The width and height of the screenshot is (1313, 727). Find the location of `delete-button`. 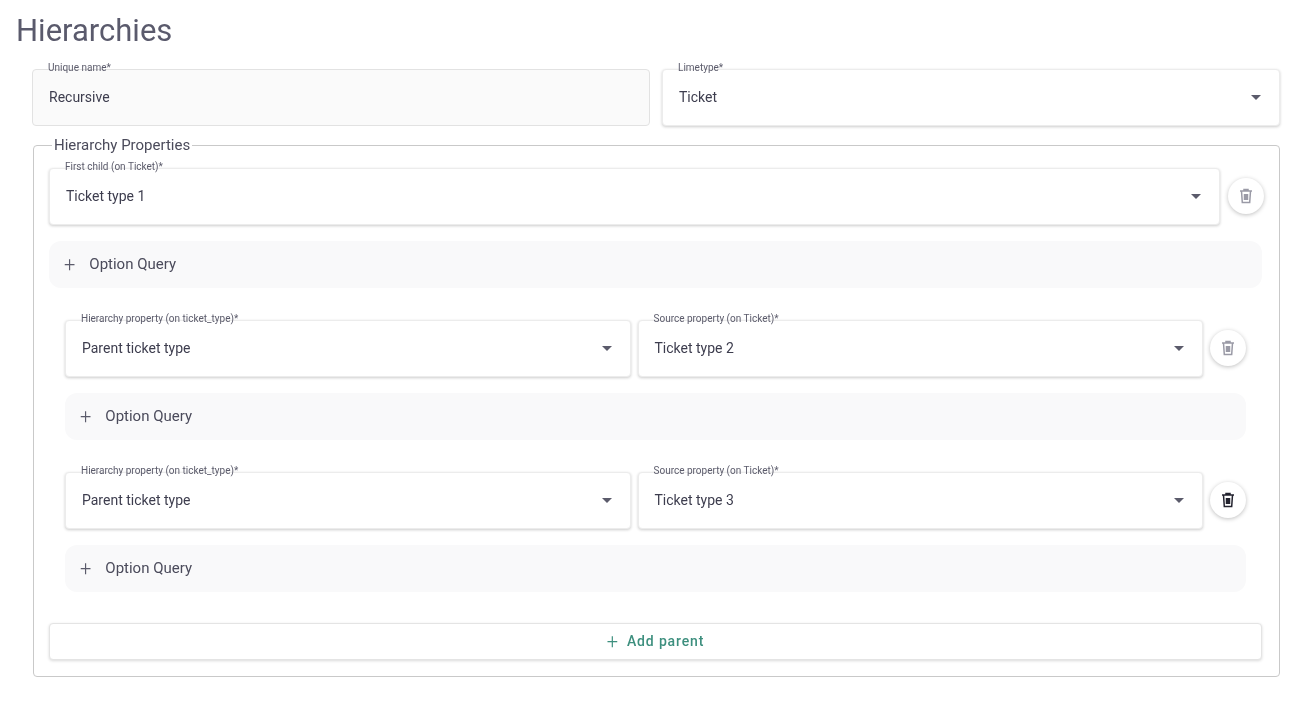

delete-button is located at coordinates (1228, 500).